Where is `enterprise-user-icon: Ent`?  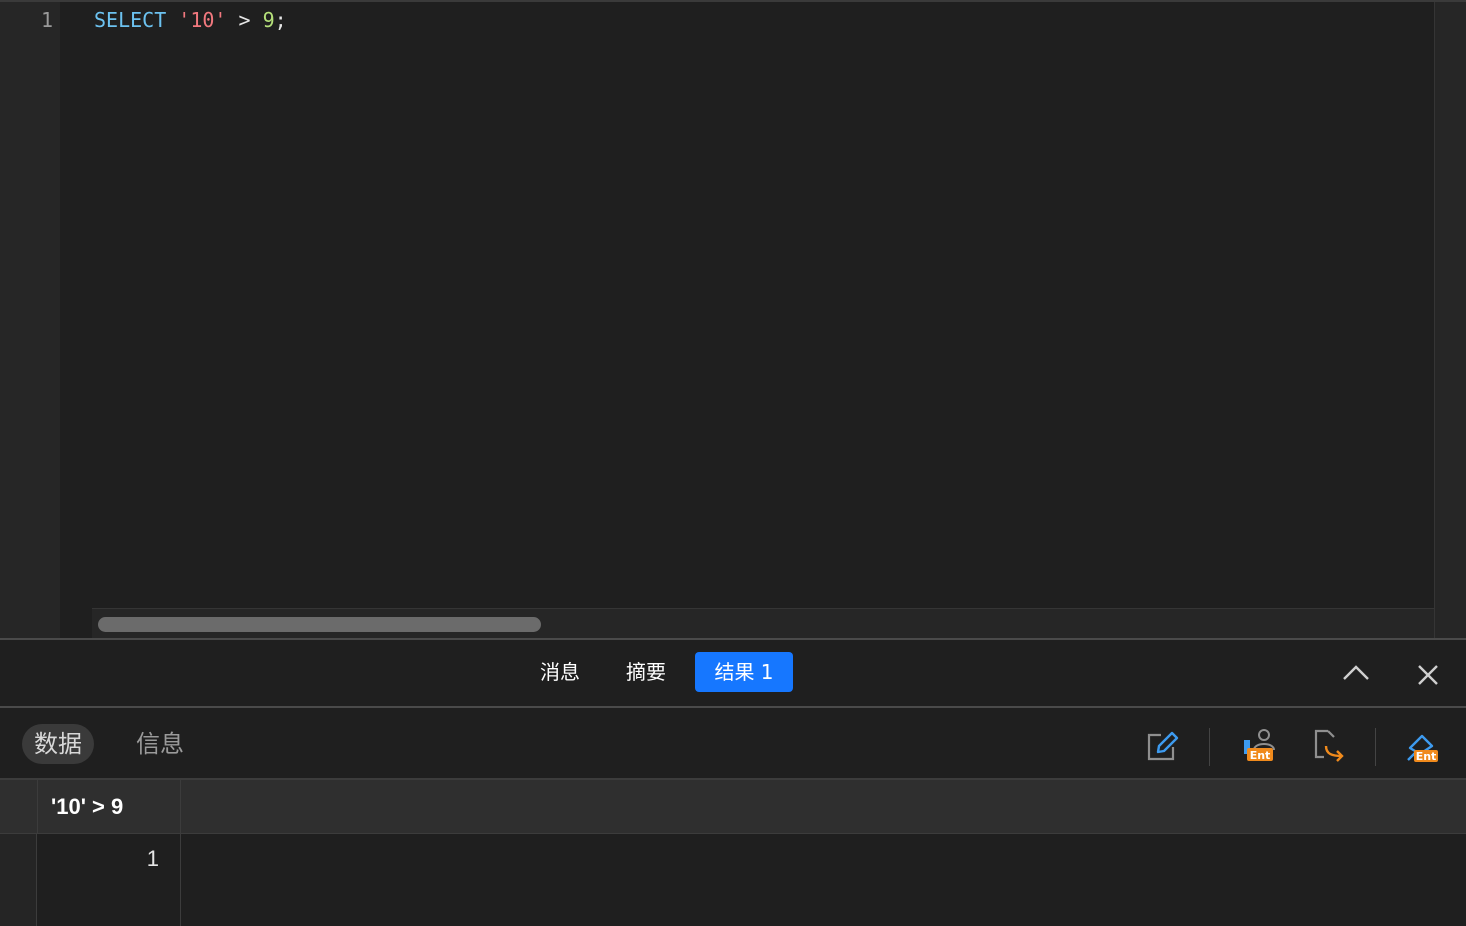 enterprise-user-icon: Ent is located at coordinates (1259, 745).